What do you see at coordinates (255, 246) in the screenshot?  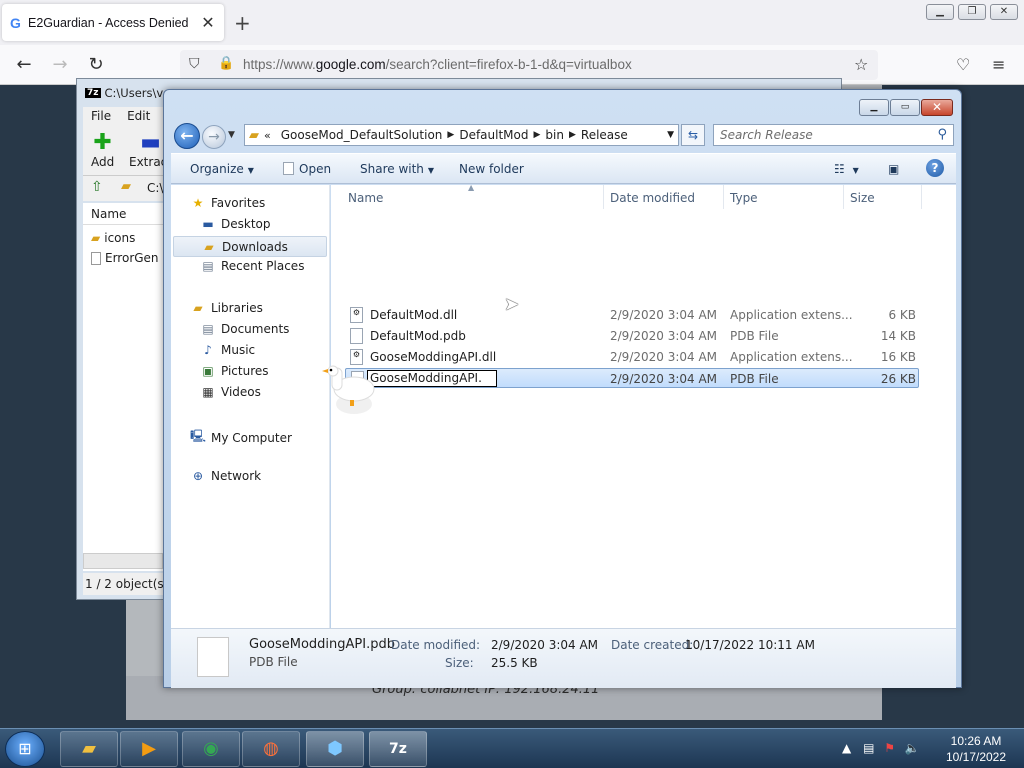 I see `sidebar-item-label: Downloads` at bounding box center [255, 246].